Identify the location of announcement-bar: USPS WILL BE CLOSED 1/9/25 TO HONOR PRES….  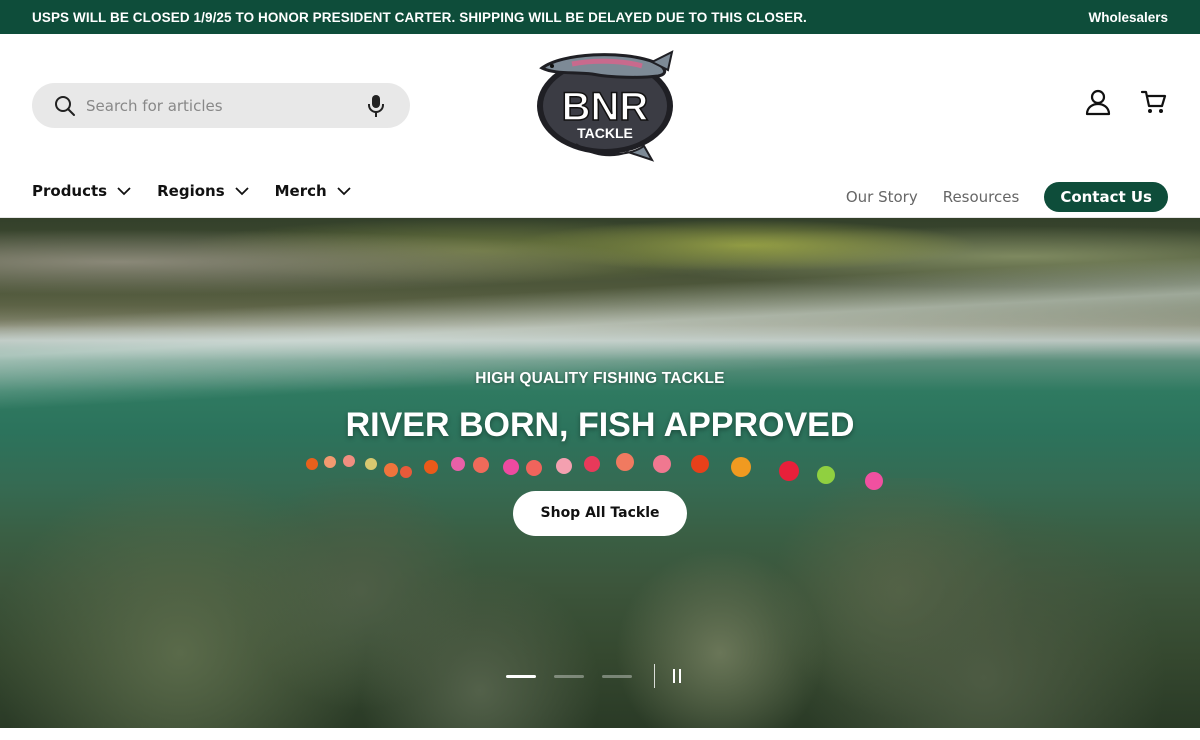
(600, 17).